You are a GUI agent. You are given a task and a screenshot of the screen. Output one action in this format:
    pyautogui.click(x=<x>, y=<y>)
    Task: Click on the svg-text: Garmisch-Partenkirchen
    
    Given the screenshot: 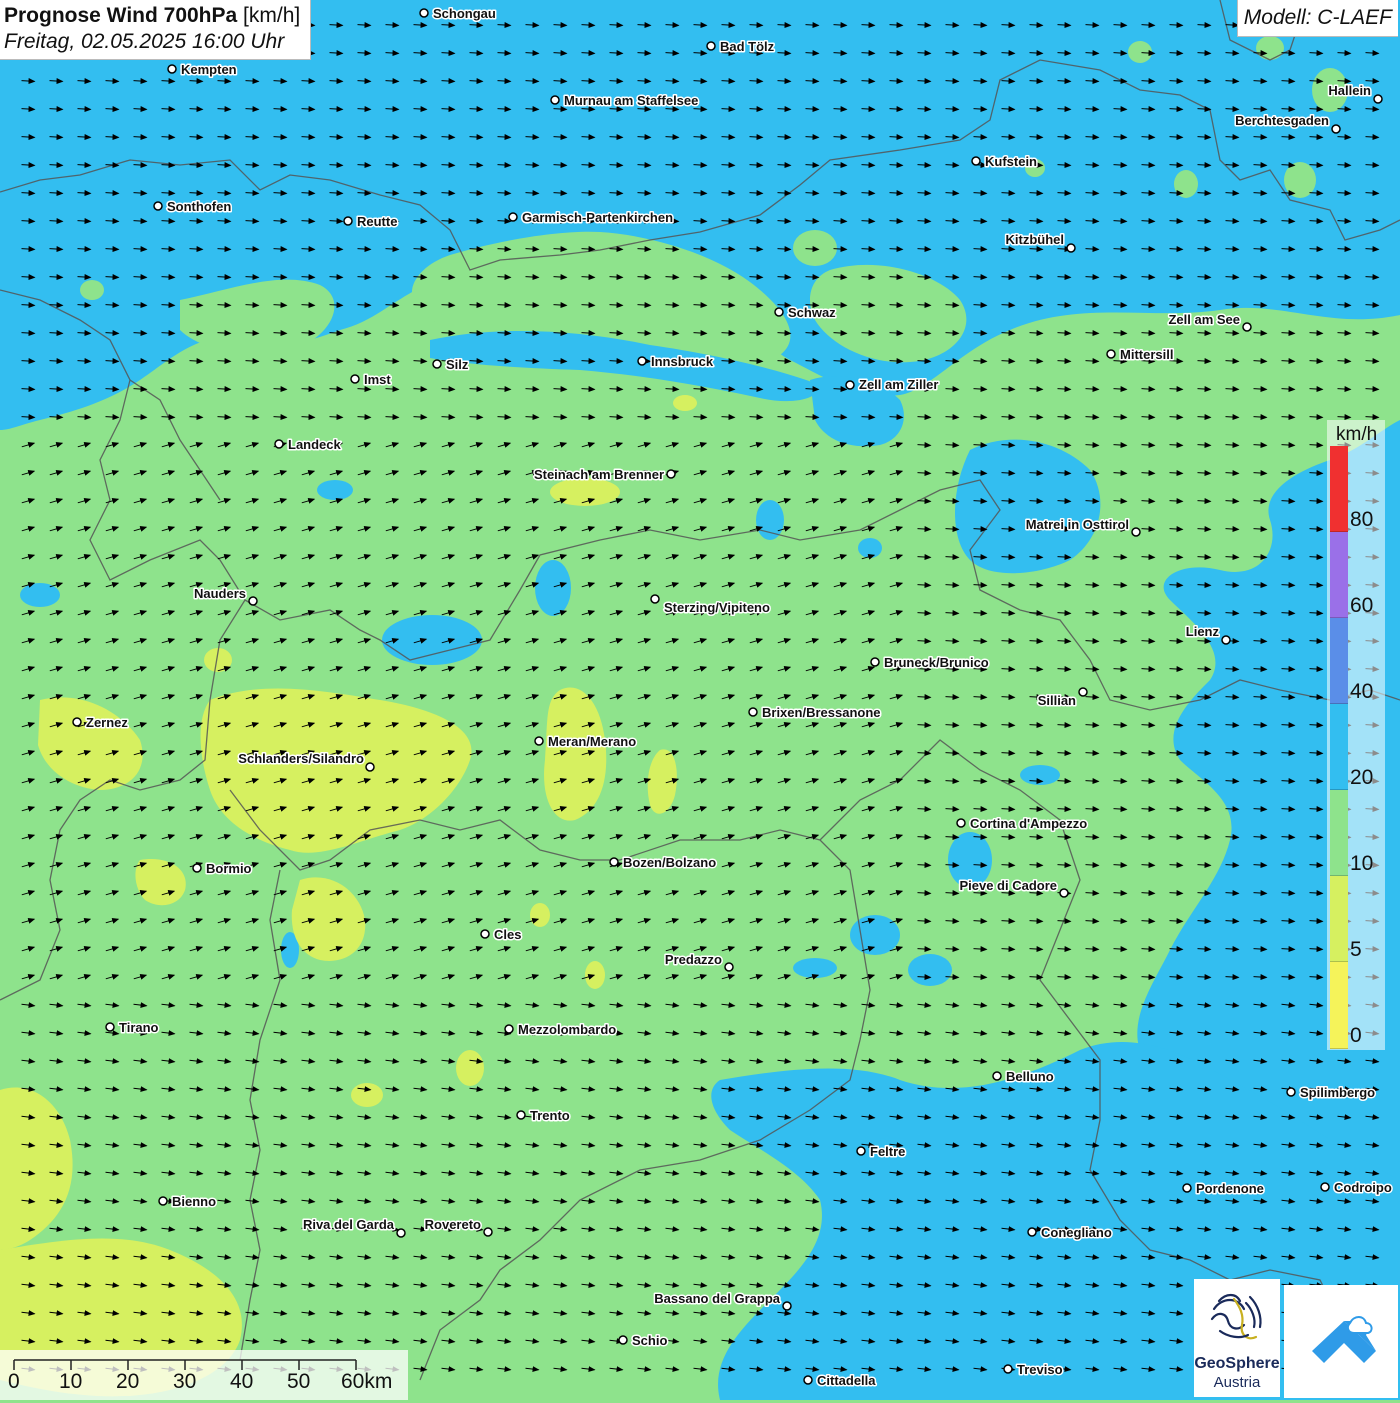 What is the action you would take?
    pyautogui.click(x=597, y=217)
    